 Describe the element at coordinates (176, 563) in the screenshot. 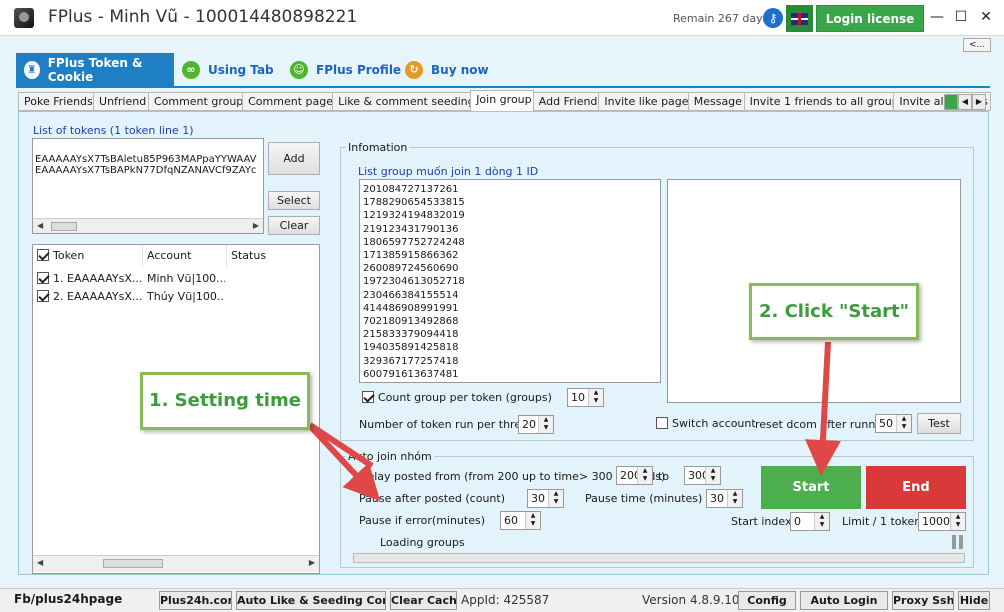

I see `table-scrollbar: ◀ ▶` at that location.